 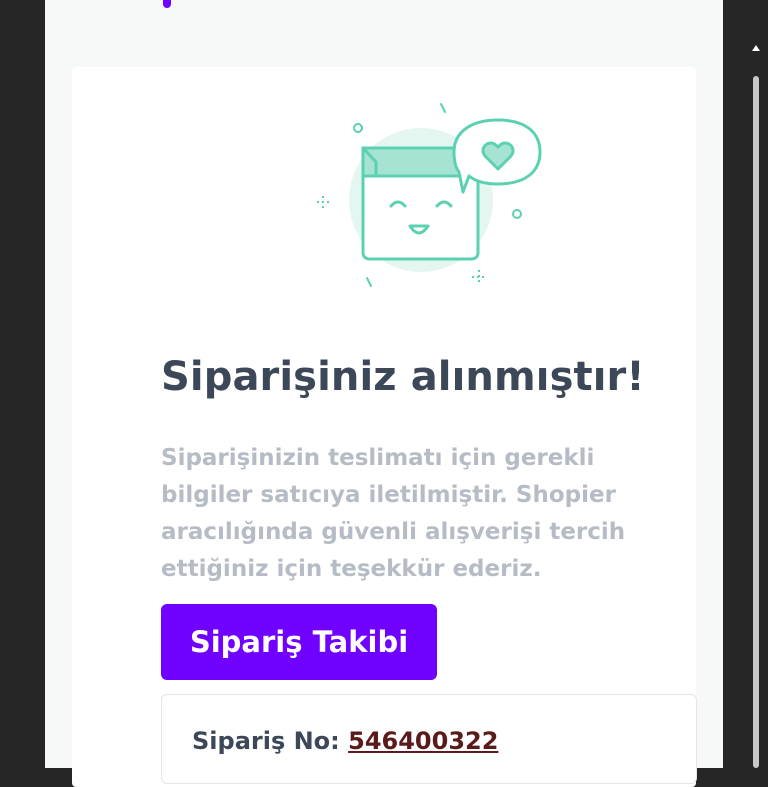 I want to click on order-number-line: Sipariş No: 546400322, so click(x=345, y=741).